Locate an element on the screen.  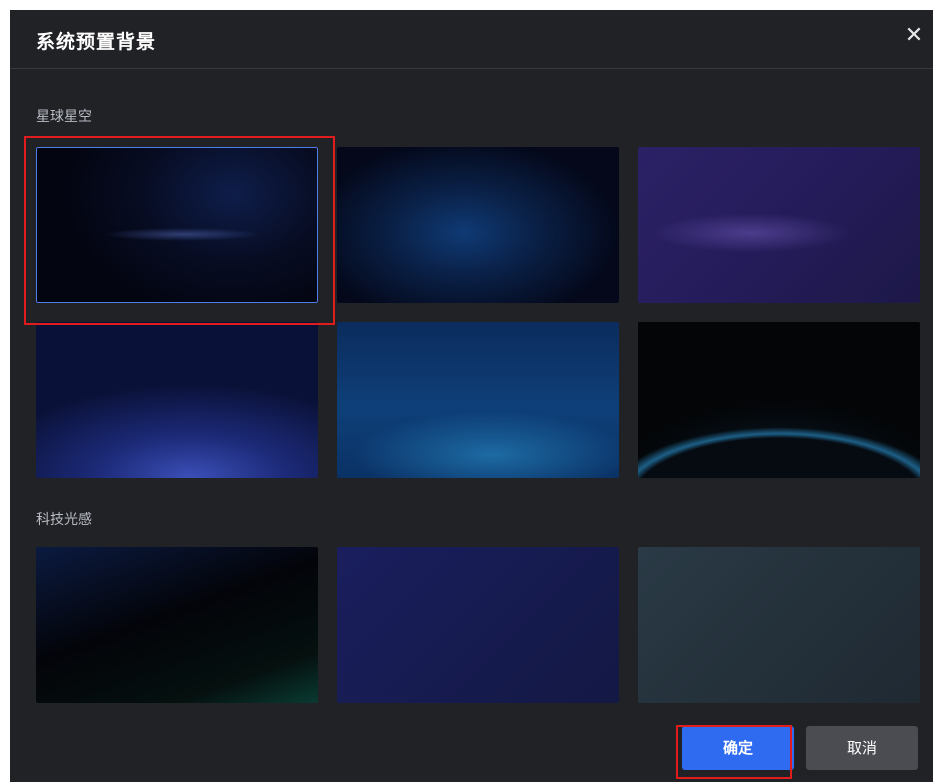
dialog-header: 系统预置背景 ✕ is located at coordinates (471, 39).